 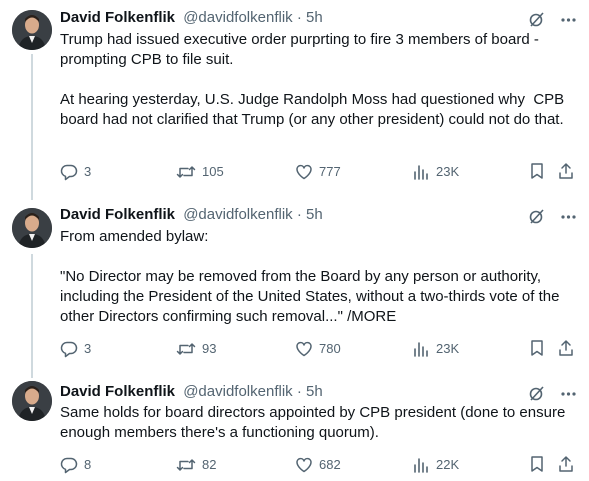 I want to click on repost-button: 93, so click(x=196, y=349).